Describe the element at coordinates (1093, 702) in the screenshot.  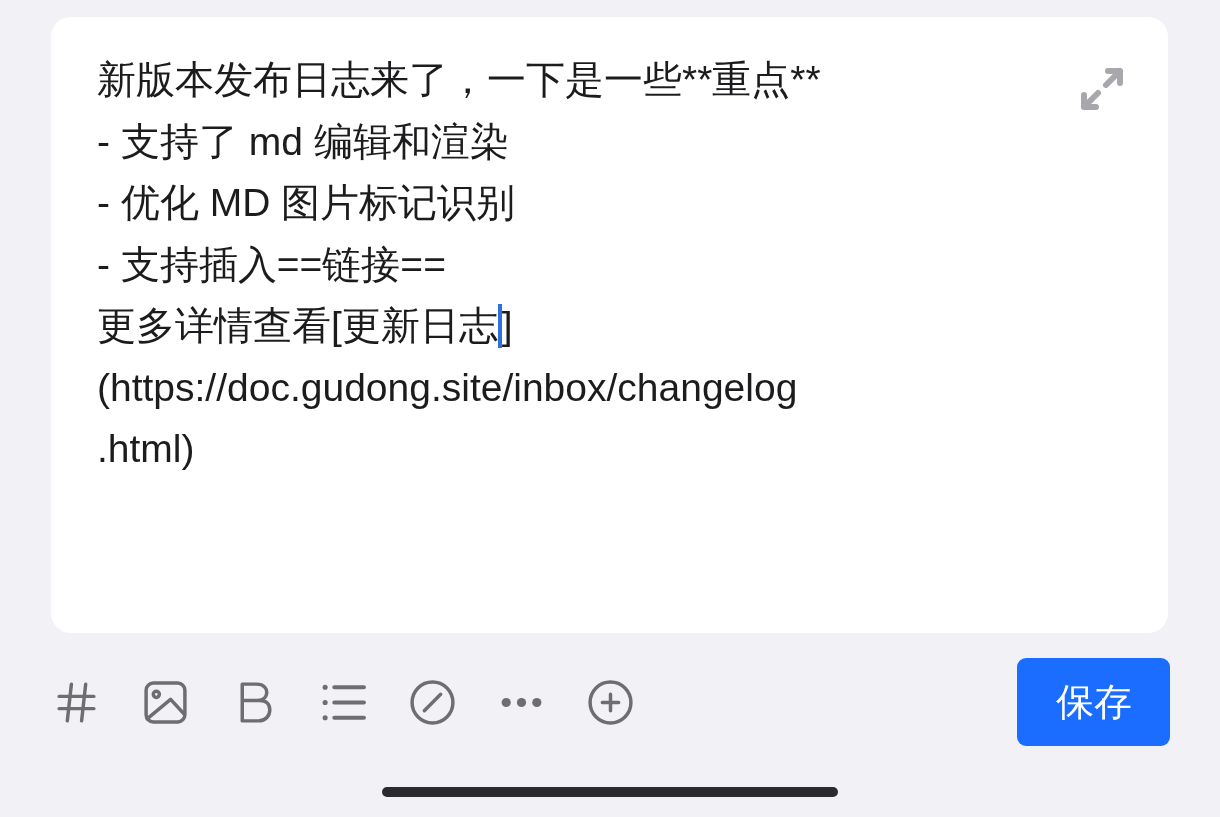
I see `save-button: 保存` at that location.